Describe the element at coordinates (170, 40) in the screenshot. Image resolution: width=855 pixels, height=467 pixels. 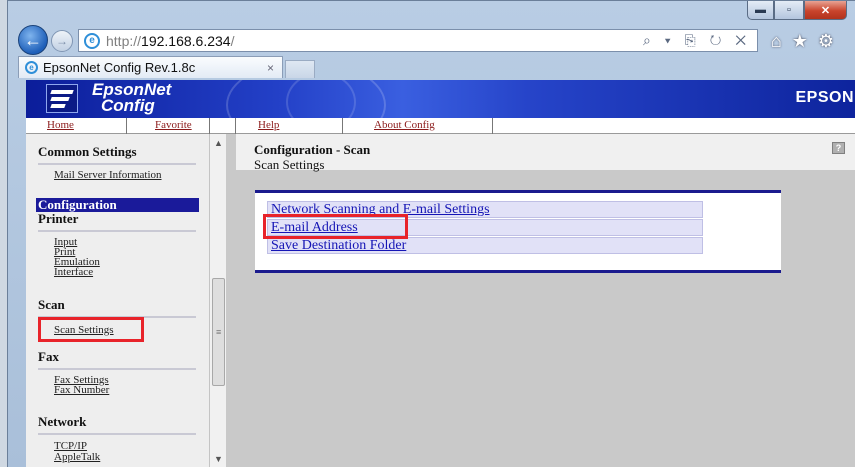
I see `url-text: http://192.168.6.234/` at that location.